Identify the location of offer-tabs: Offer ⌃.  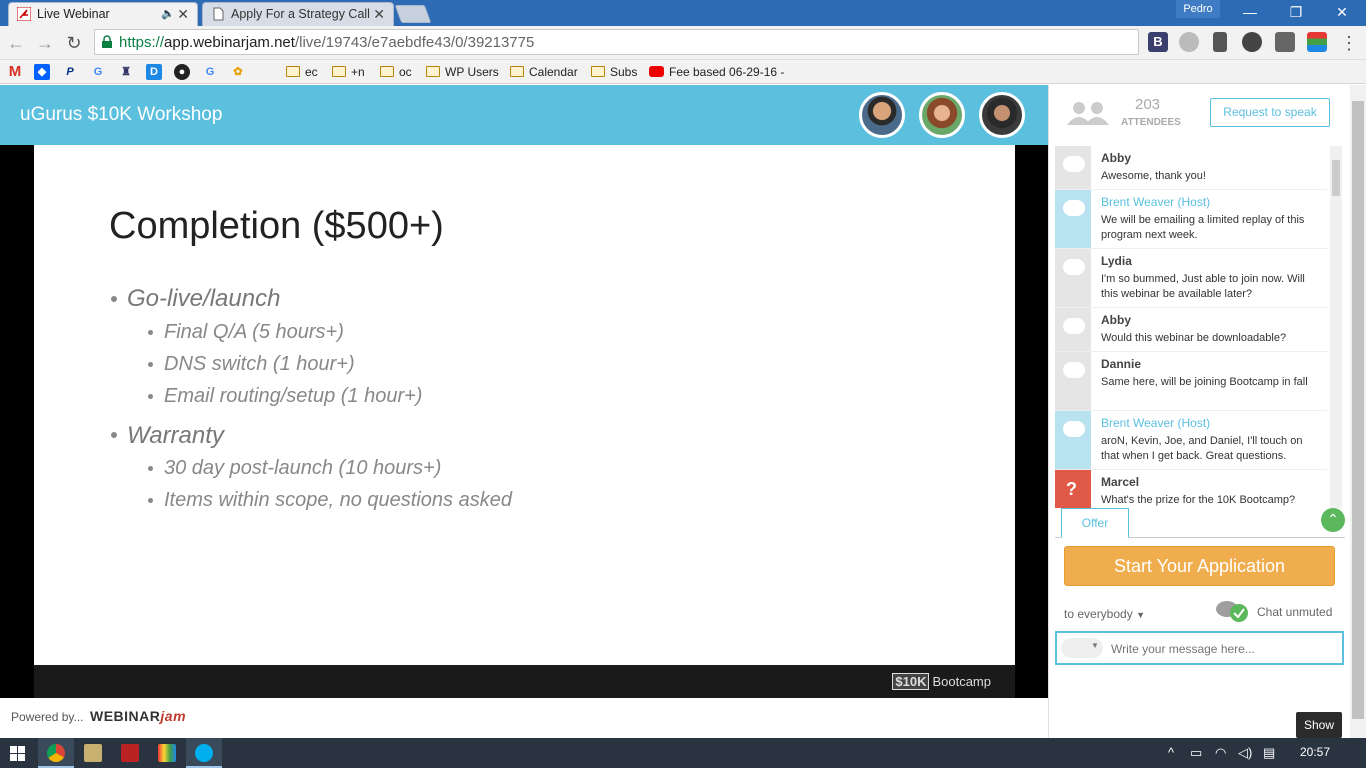
(1200, 523).